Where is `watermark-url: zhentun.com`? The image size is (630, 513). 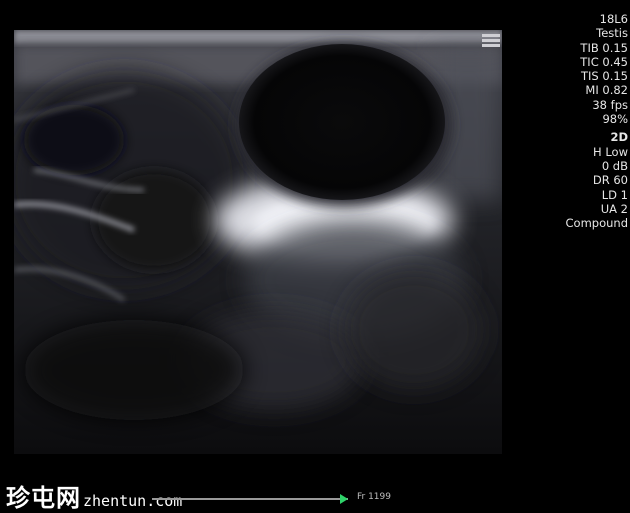 watermark-url: zhentun.com is located at coordinates (133, 501).